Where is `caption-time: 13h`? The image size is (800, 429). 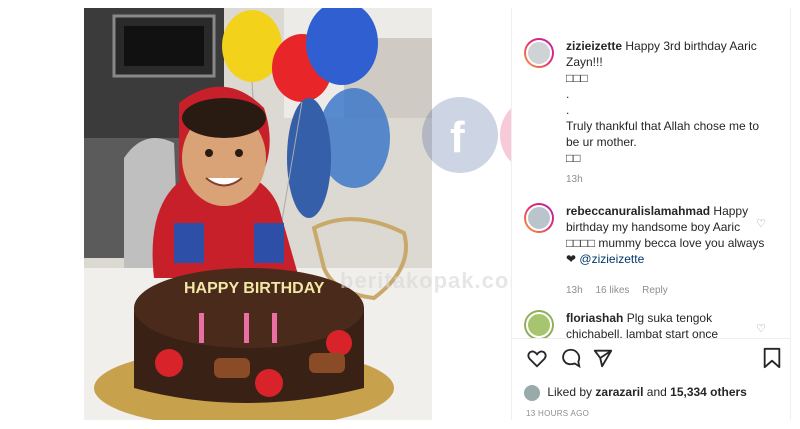
caption-time: 13h is located at coordinates (574, 179).